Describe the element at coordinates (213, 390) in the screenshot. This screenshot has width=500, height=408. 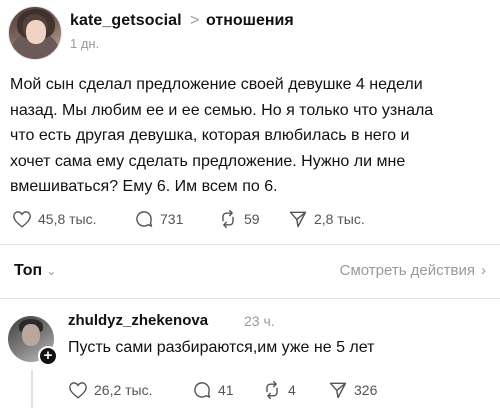
I see `reply-comment-button: 41` at that location.